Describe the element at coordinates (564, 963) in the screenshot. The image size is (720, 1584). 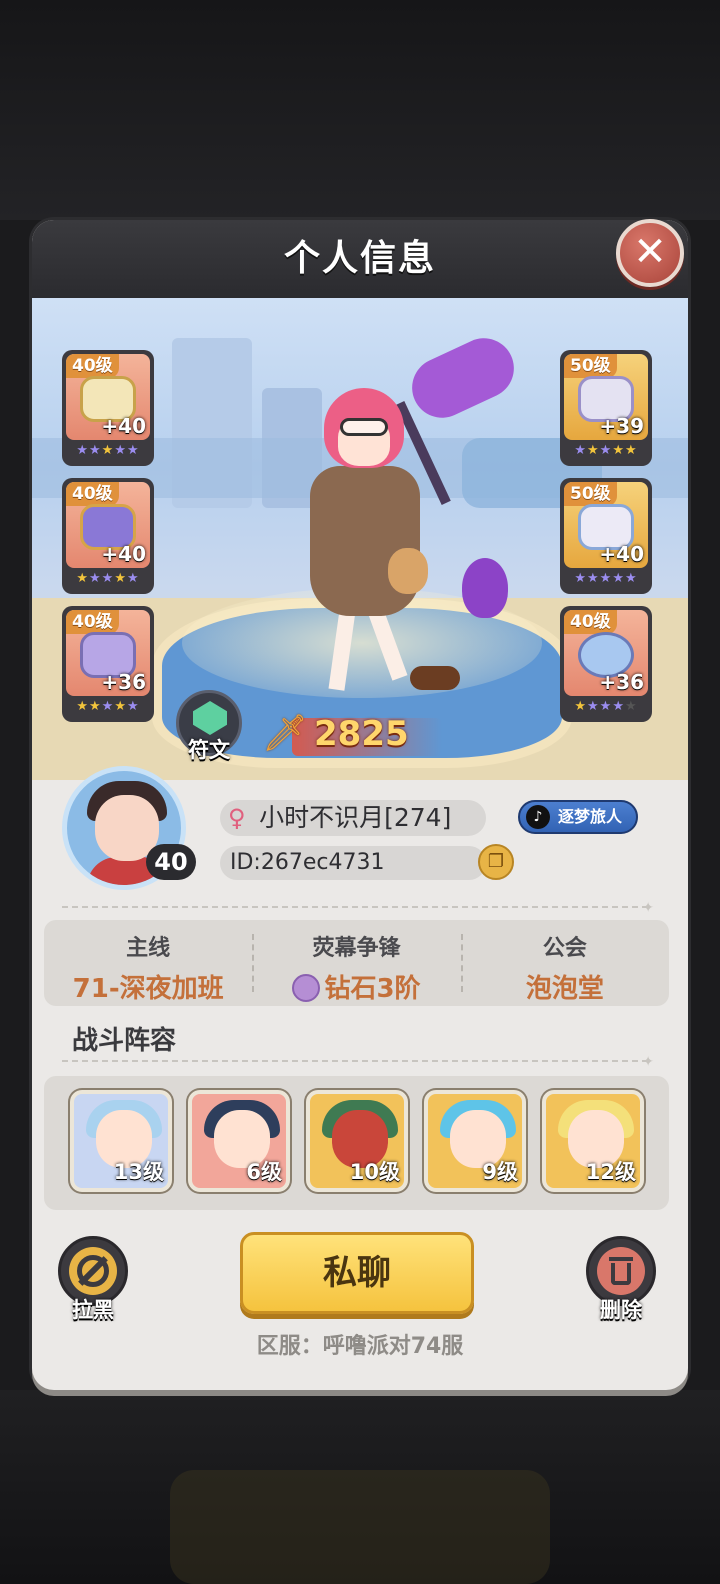
I see `stat-guild: 公会 泡泡堂` at that location.